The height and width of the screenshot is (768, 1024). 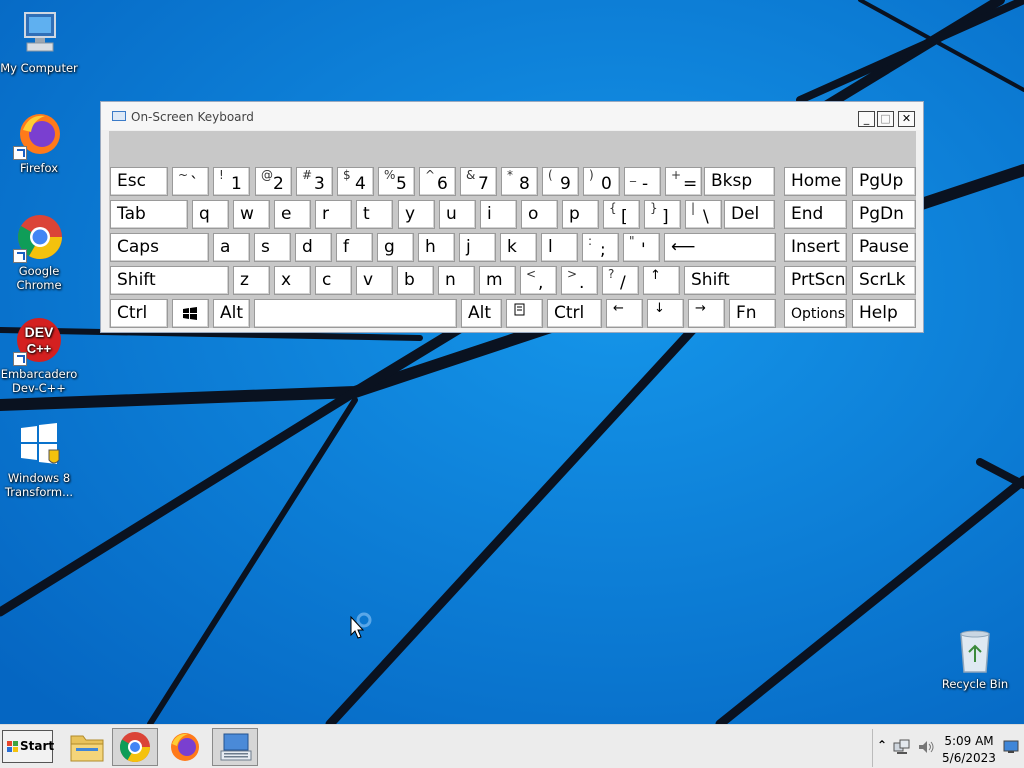 I want to click on key-v: v, so click(x=374, y=280).